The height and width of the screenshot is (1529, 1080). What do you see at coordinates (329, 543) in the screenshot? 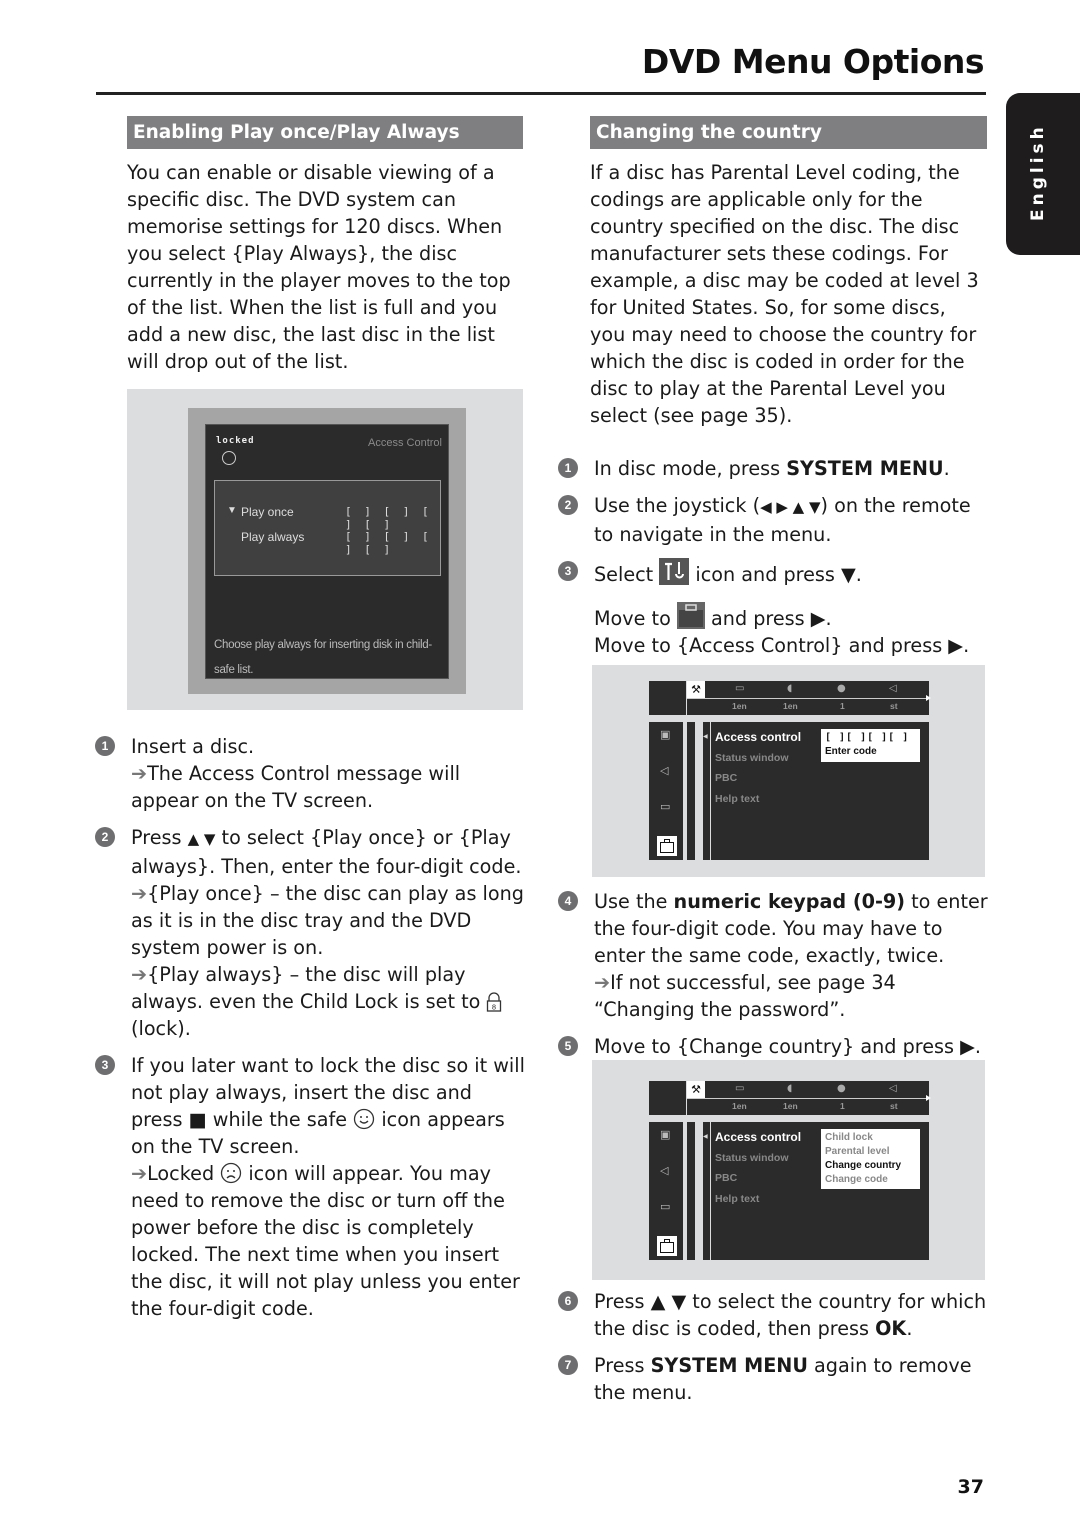
I see `play-always-row: Play always [ ] [ ] [ ] [ ]` at bounding box center [329, 543].